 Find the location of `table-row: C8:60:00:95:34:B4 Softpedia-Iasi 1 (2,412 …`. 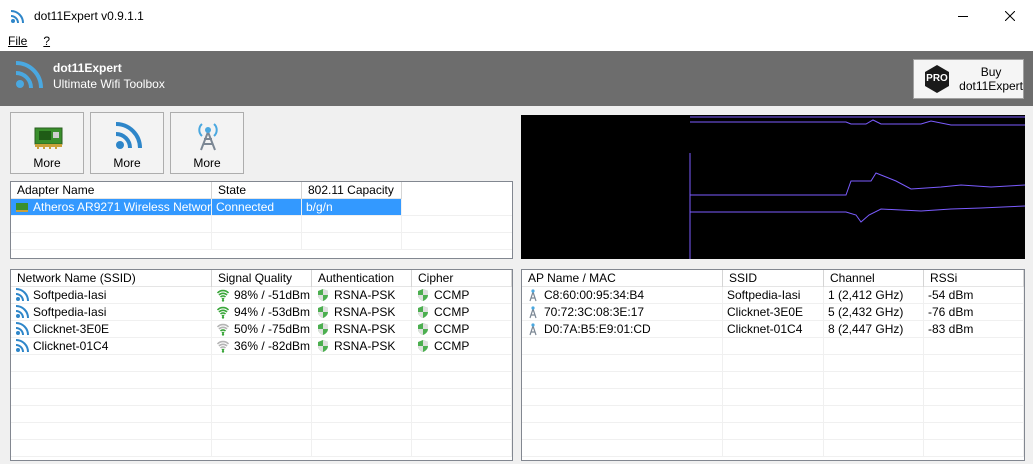

table-row: C8:60:00:95:34:B4 Softpedia-Iasi 1 (2,412 … is located at coordinates (773, 295).